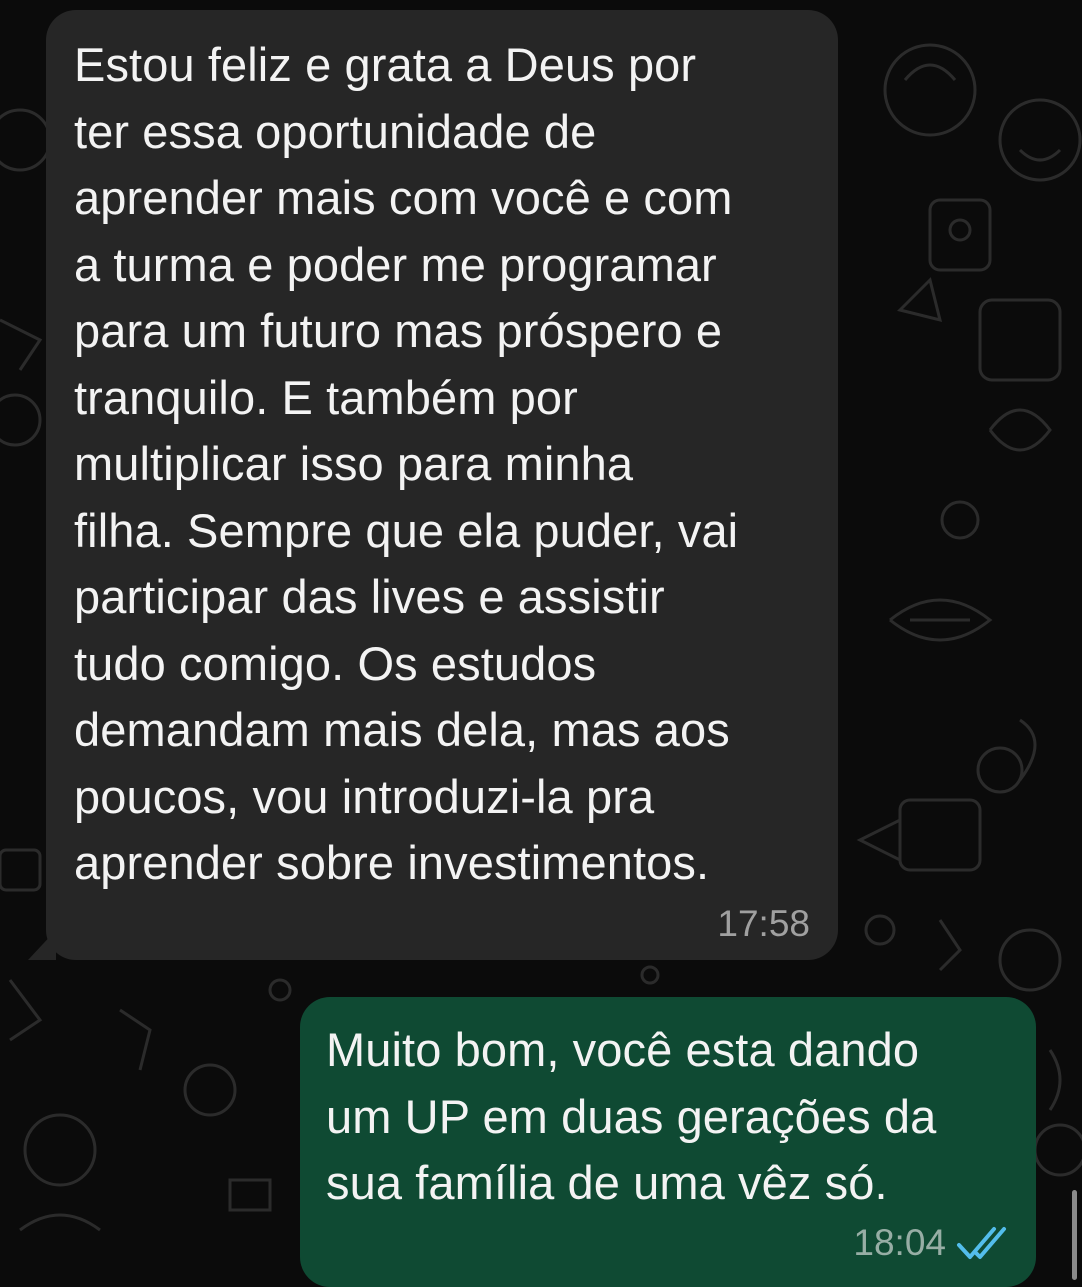 This screenshot has width=1082, height=1287. Describe the element at coordinates (899, 1242) in the screenshot. I see `message-timestamp: 18:04` at that location.